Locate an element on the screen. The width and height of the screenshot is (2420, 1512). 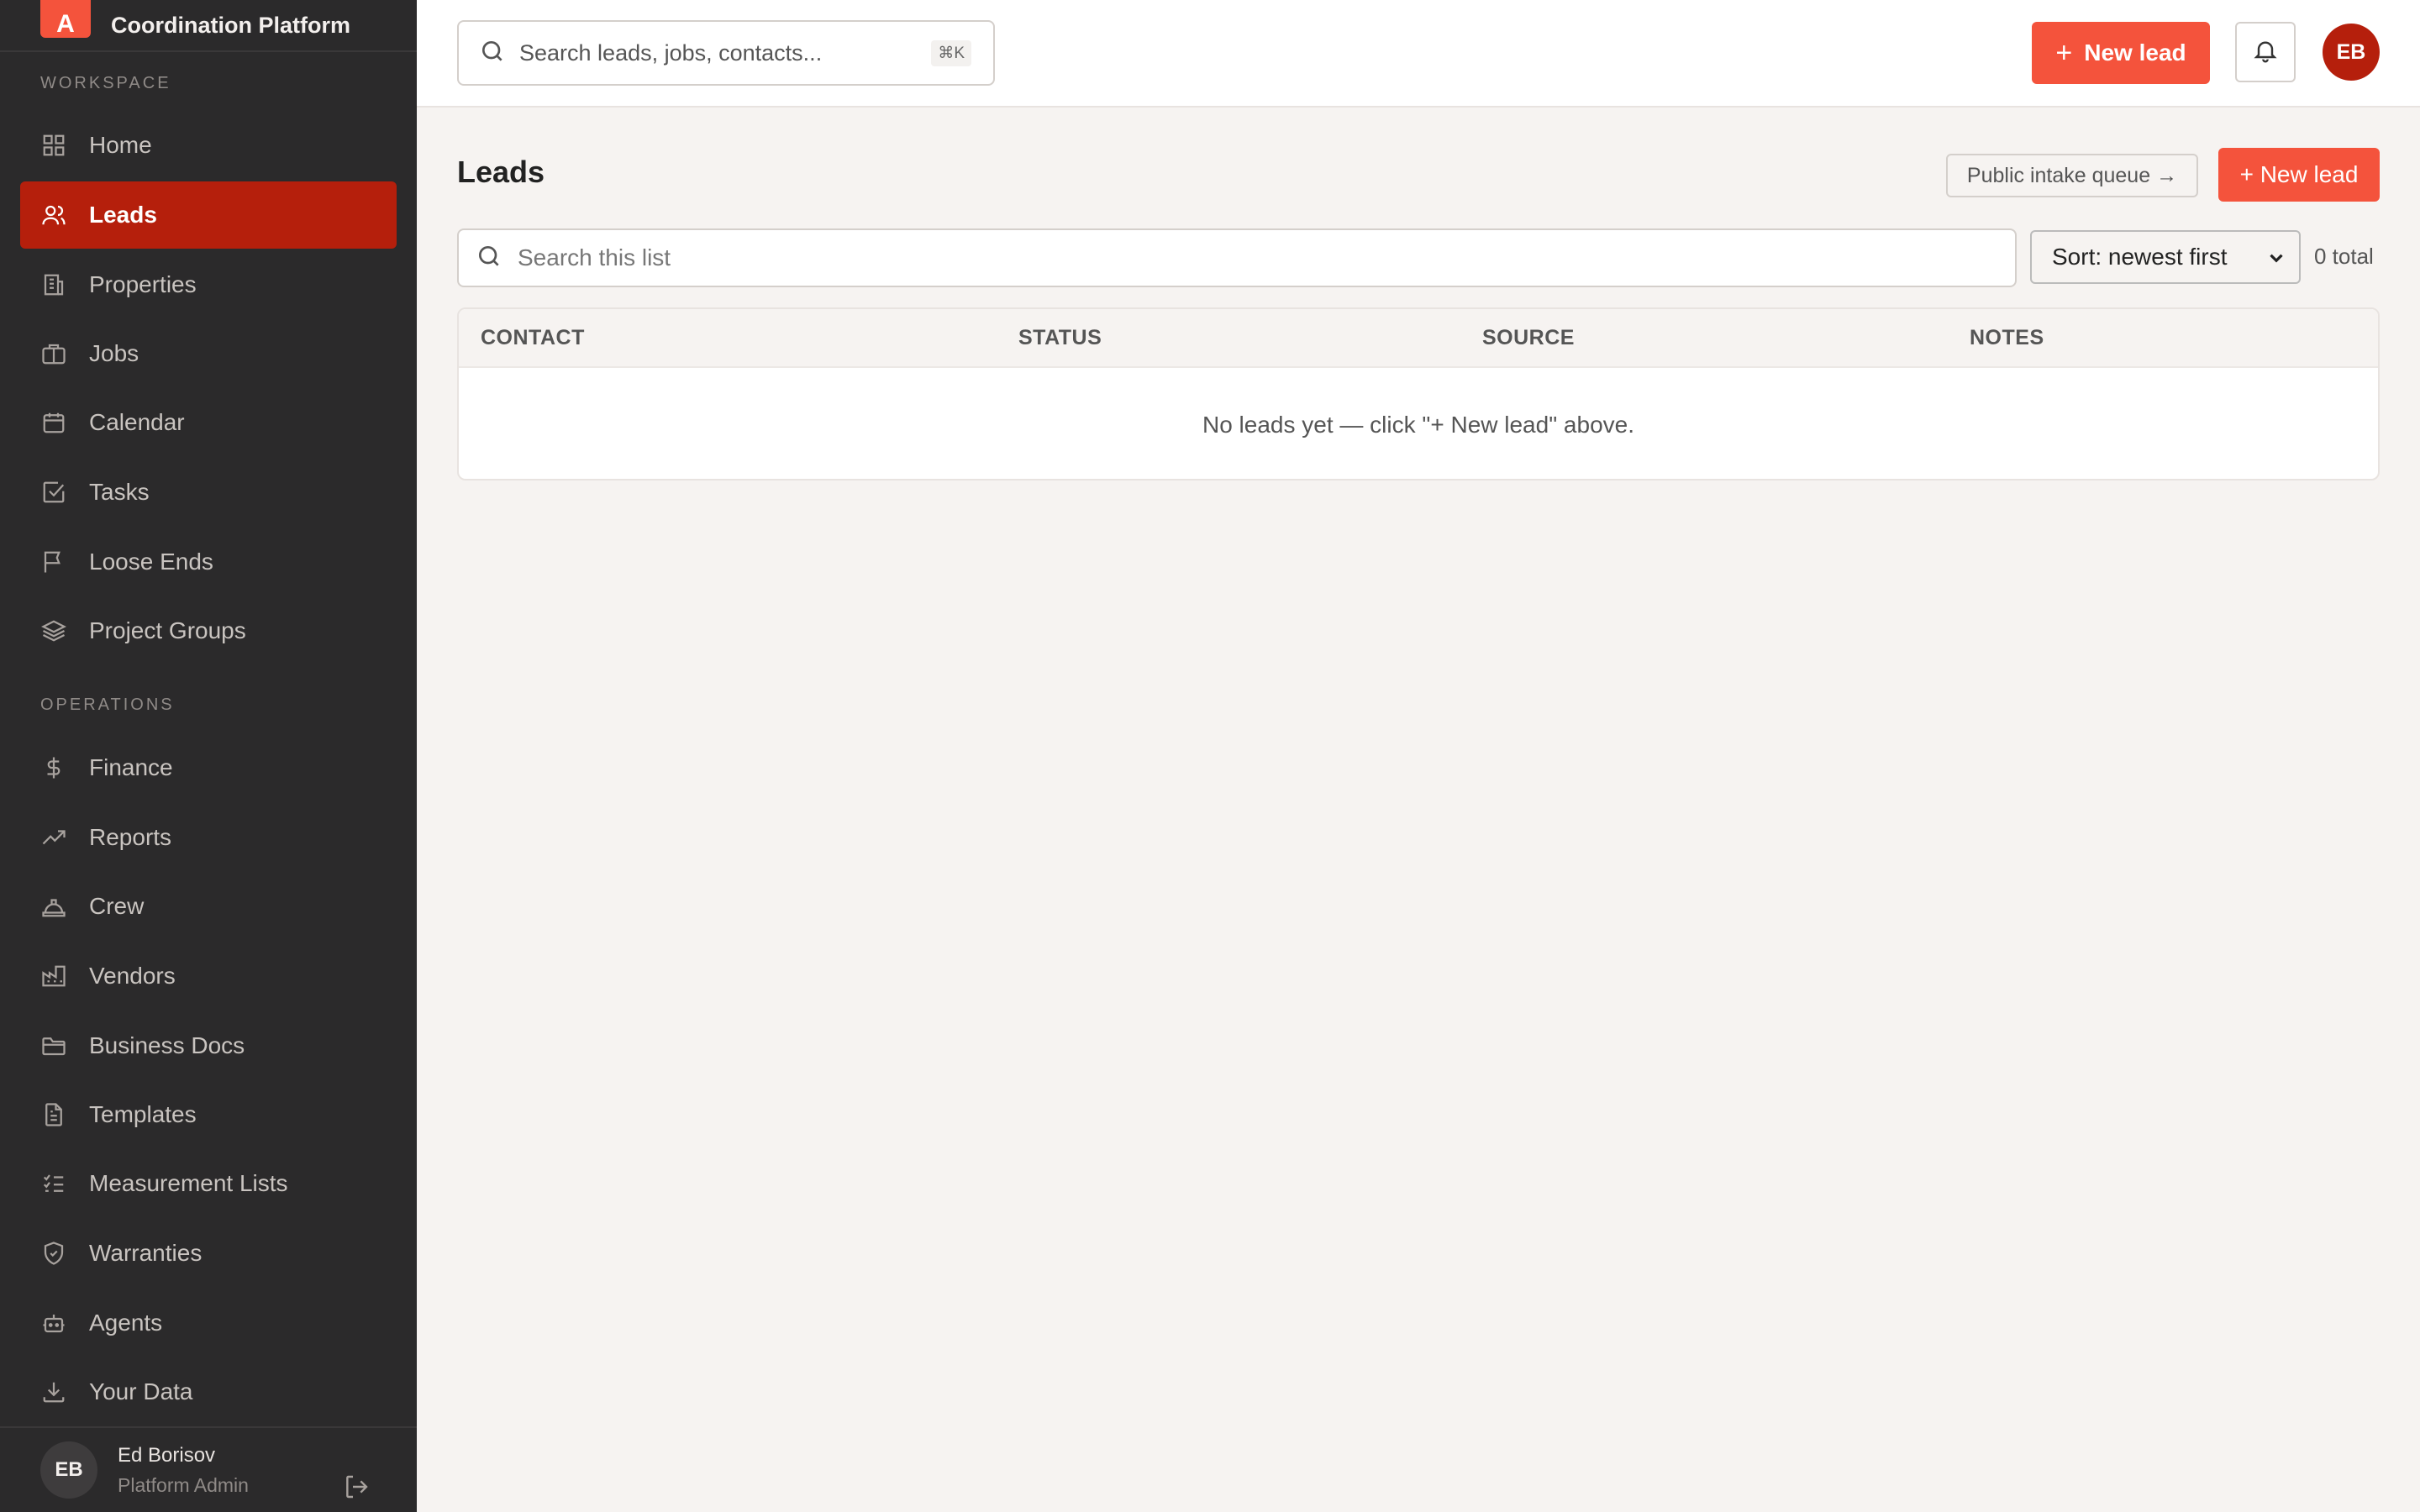
sidebar-item-tasks: Tasks is located at coordinates (208, 492).